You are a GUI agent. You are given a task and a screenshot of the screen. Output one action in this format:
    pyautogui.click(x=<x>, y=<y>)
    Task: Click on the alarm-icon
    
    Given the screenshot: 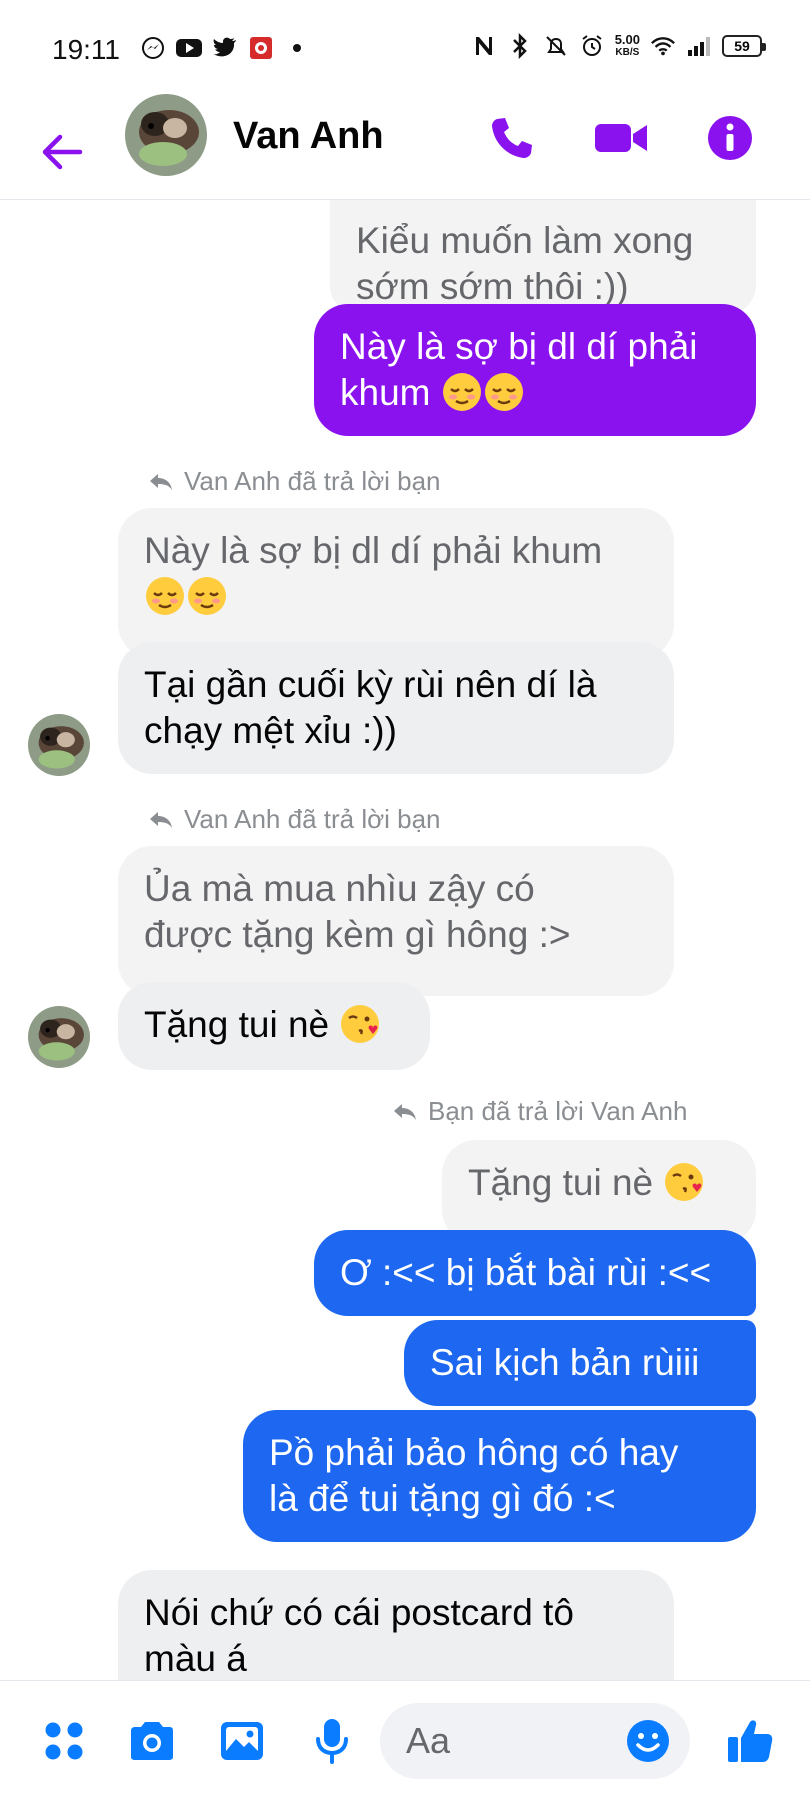 What is the action you would take?
    pyautogui.click(x=592, y=46)
    